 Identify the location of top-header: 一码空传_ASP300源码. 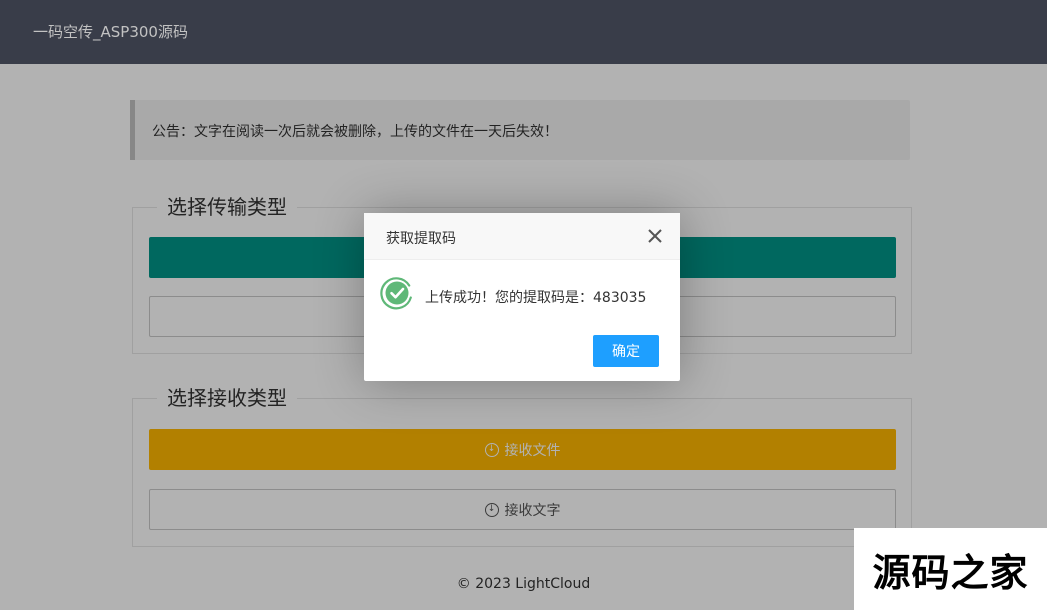
(523, 32).